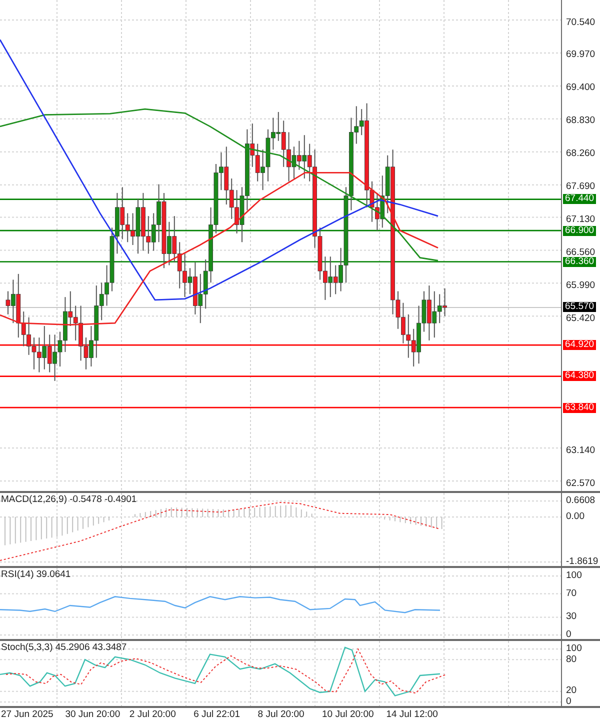 The image size is (600, 726). What do you see at coordinates (581, 22) in the screenshot?
I see `price-tick: 70.540` at bounding box center [581, 22].